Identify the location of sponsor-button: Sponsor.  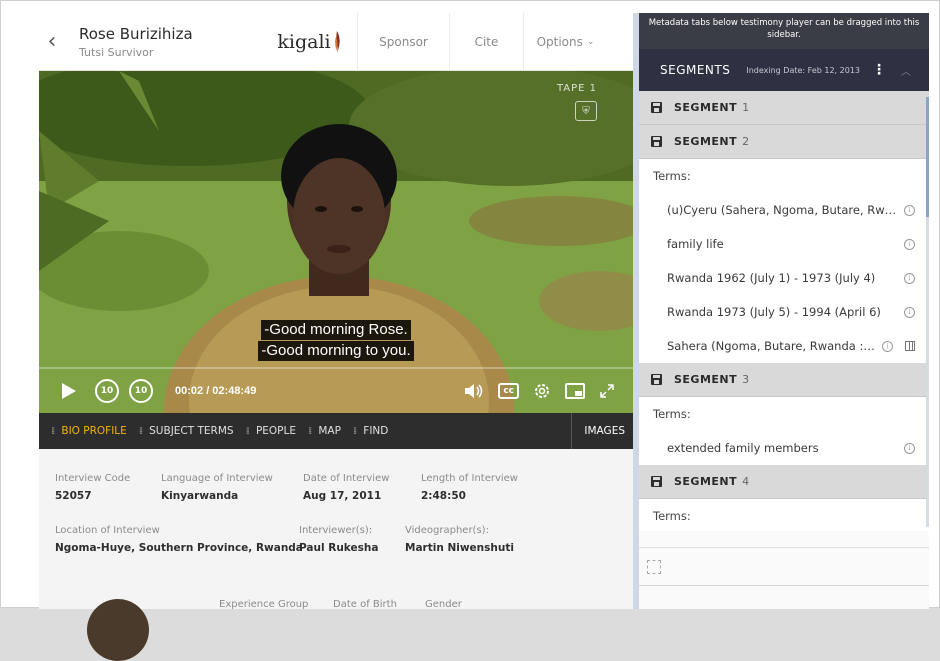
(403, 41).